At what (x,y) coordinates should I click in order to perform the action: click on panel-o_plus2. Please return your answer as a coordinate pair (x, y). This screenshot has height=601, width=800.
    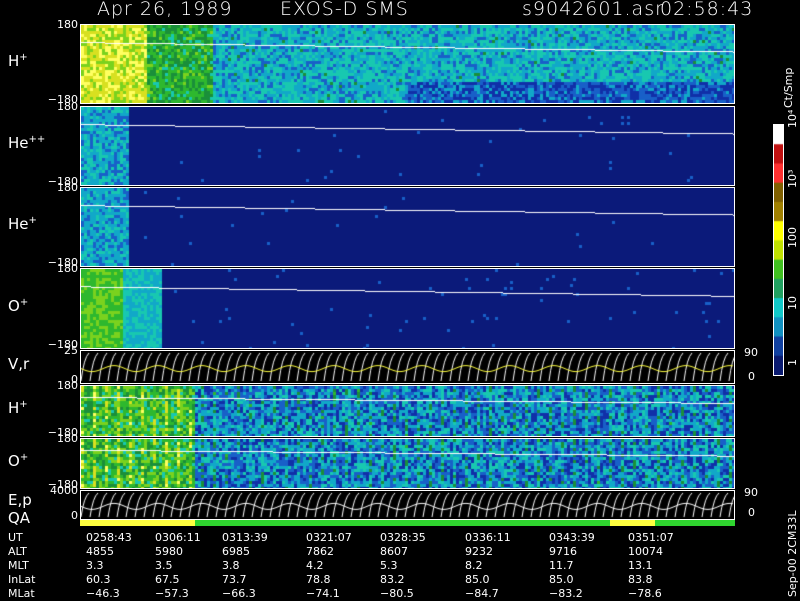
    Looking at the image, I should click on (407, 463).